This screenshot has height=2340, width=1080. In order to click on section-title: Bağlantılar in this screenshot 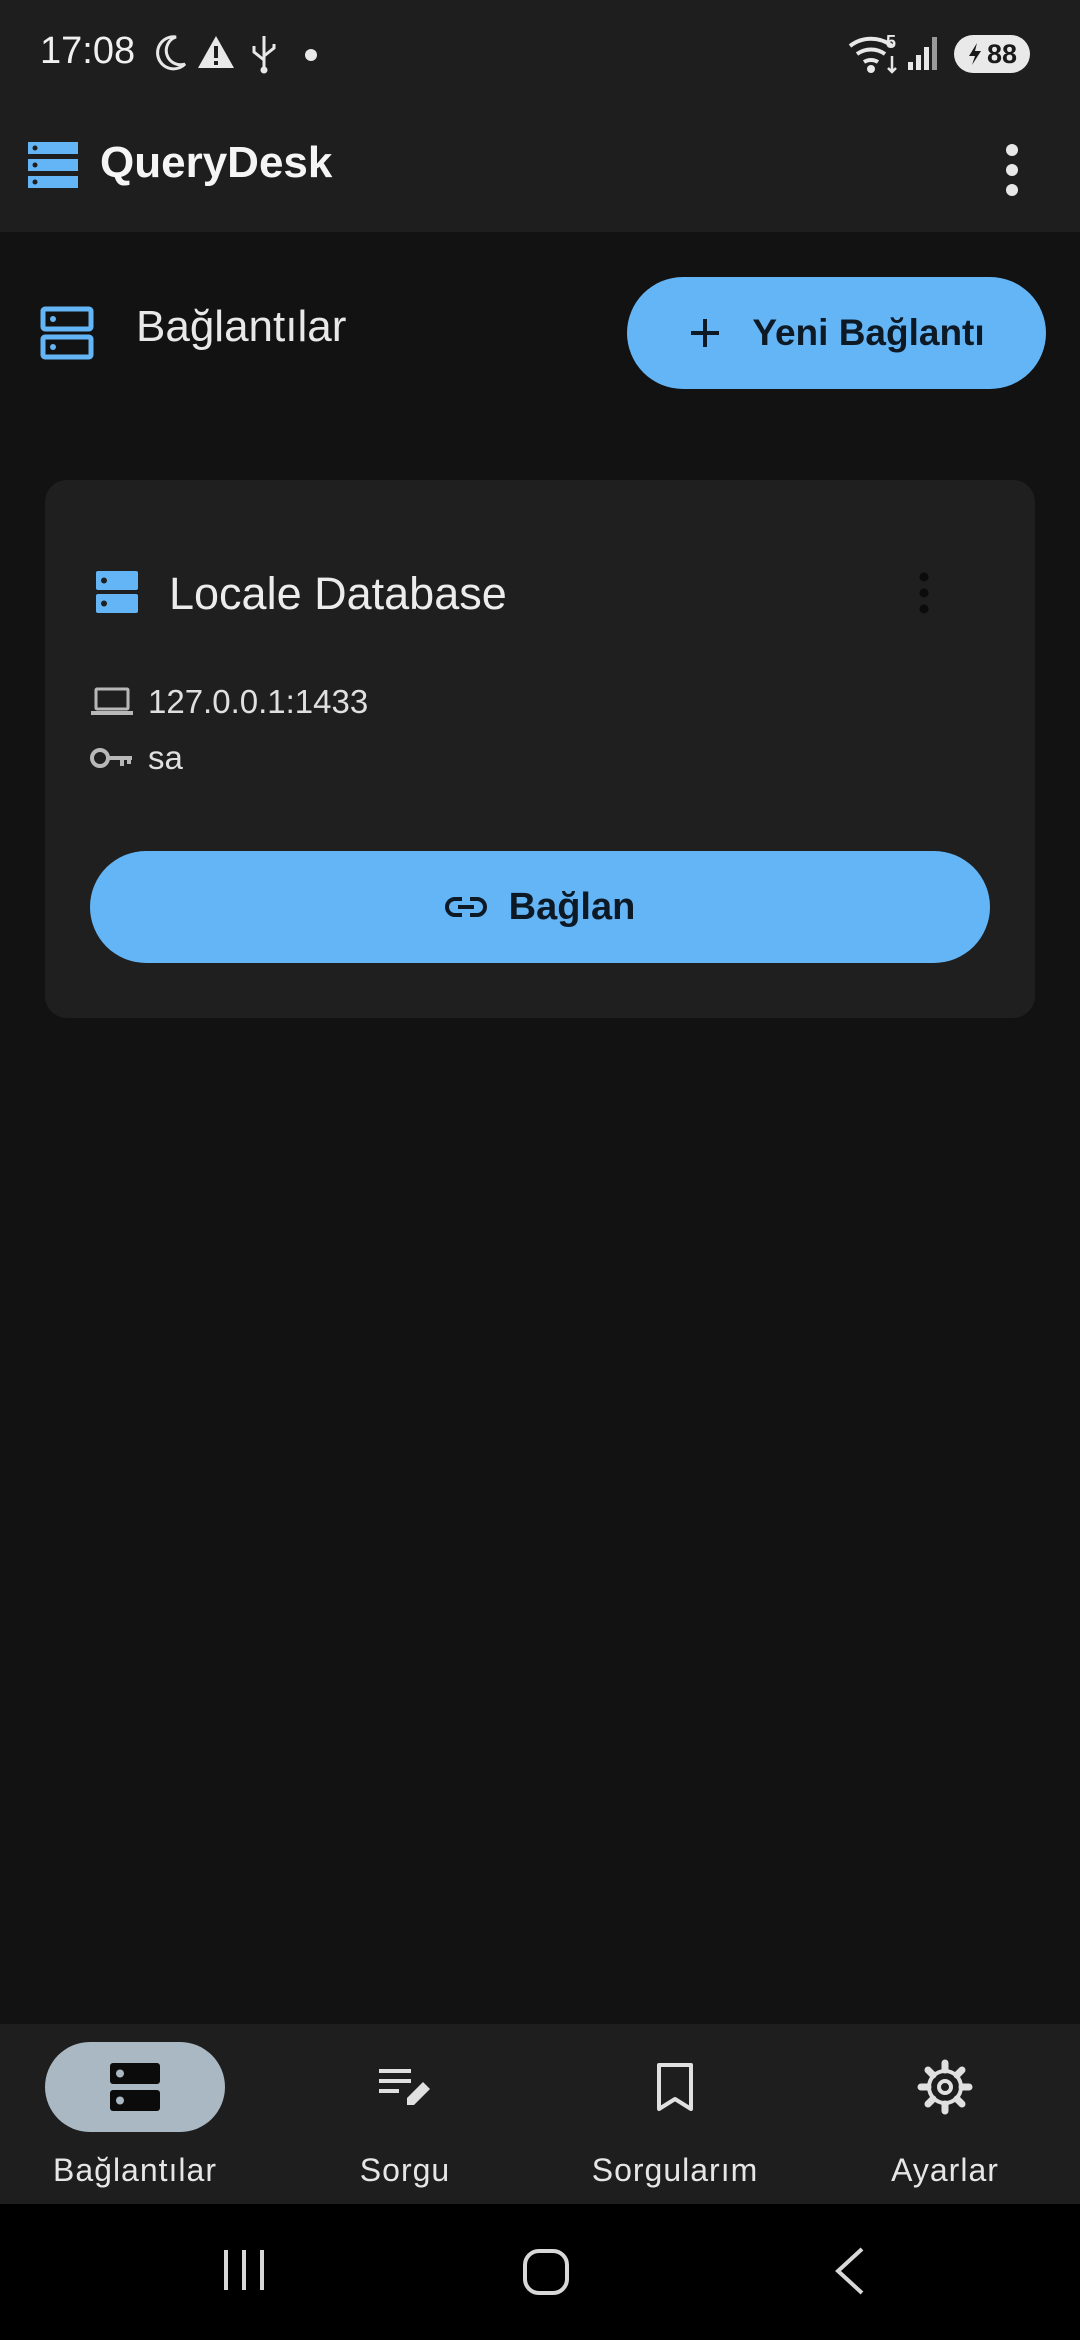, I will do `click(241, 326)`.